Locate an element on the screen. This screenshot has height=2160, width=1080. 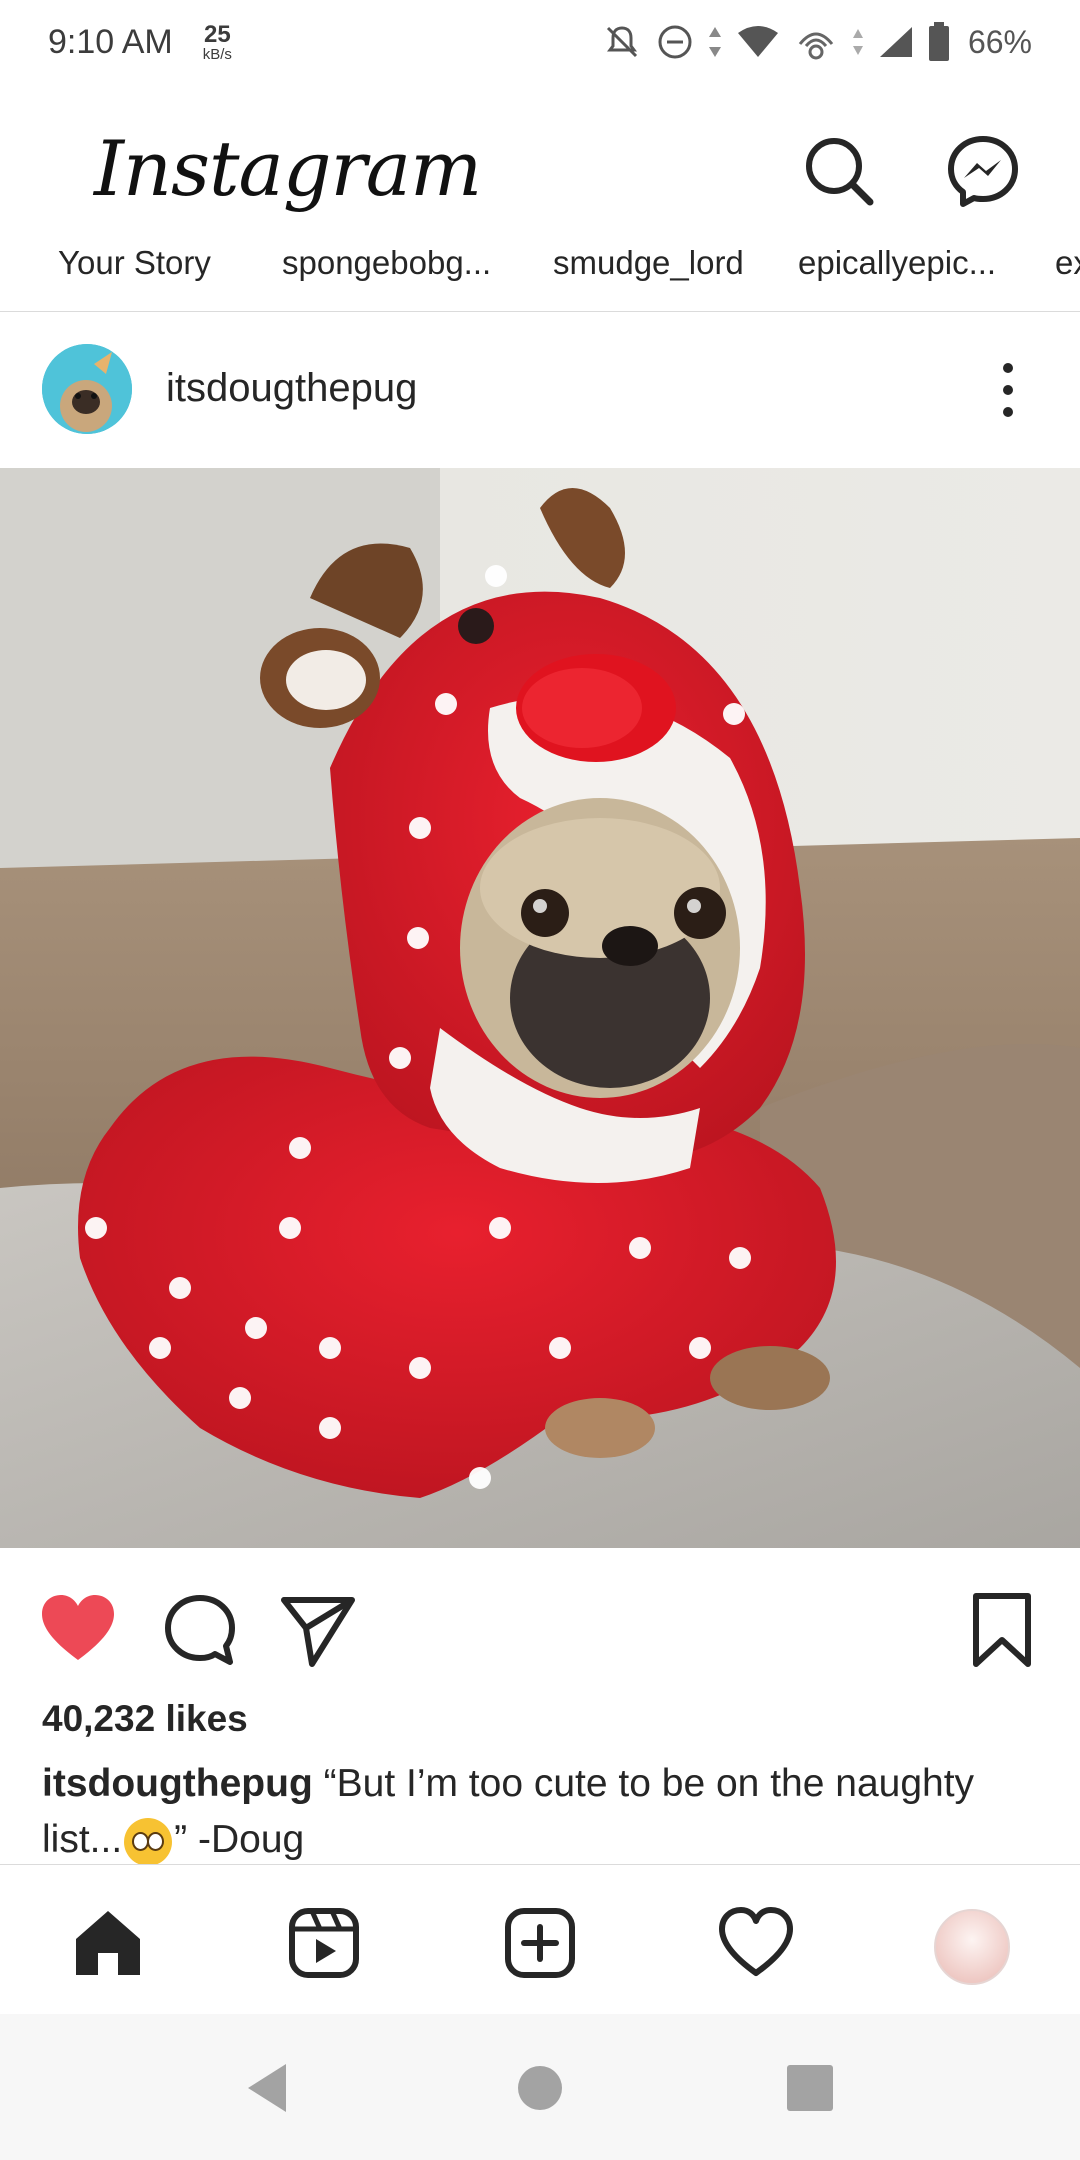
new-post-icon is located at coordinates (540, 1943).